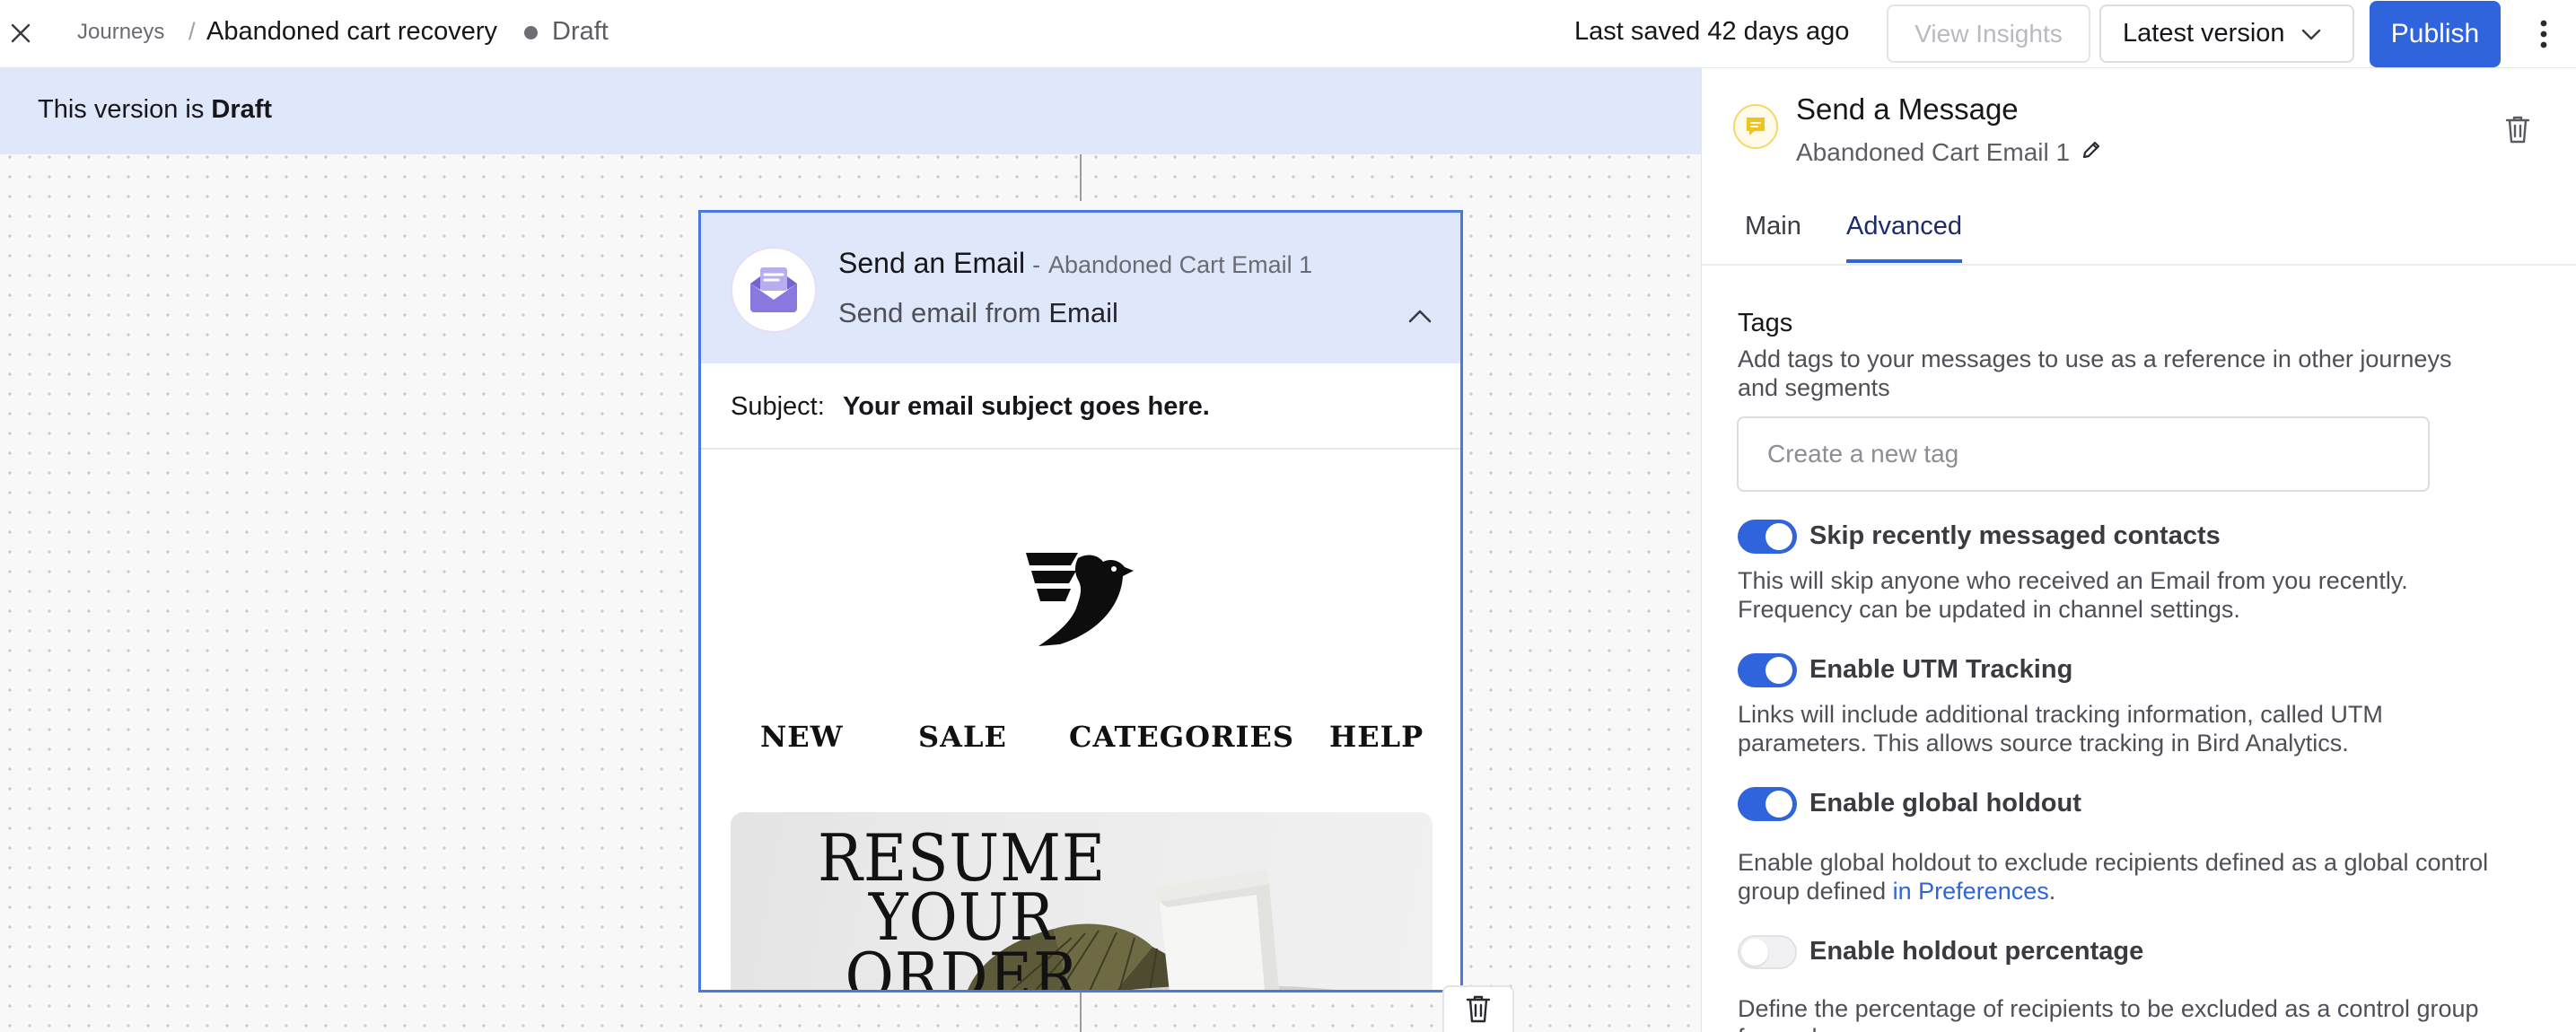 The image size is (2576, 1032). What do you see at coordinates (125, 109) in the screenshot?
I see `draft-banner-prefix: This version is` at bounding box center [125, 109].